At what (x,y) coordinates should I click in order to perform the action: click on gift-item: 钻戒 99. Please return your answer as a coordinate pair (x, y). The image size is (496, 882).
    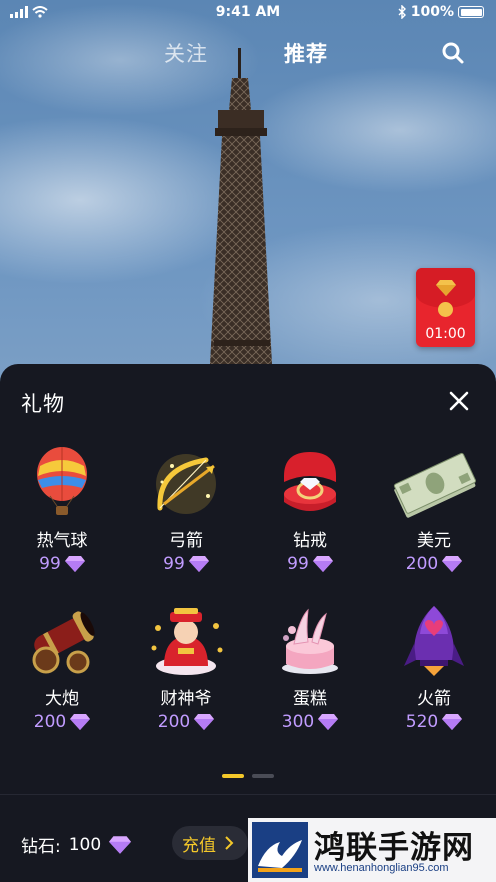
    Looking at the image, I should click on (310, 510).